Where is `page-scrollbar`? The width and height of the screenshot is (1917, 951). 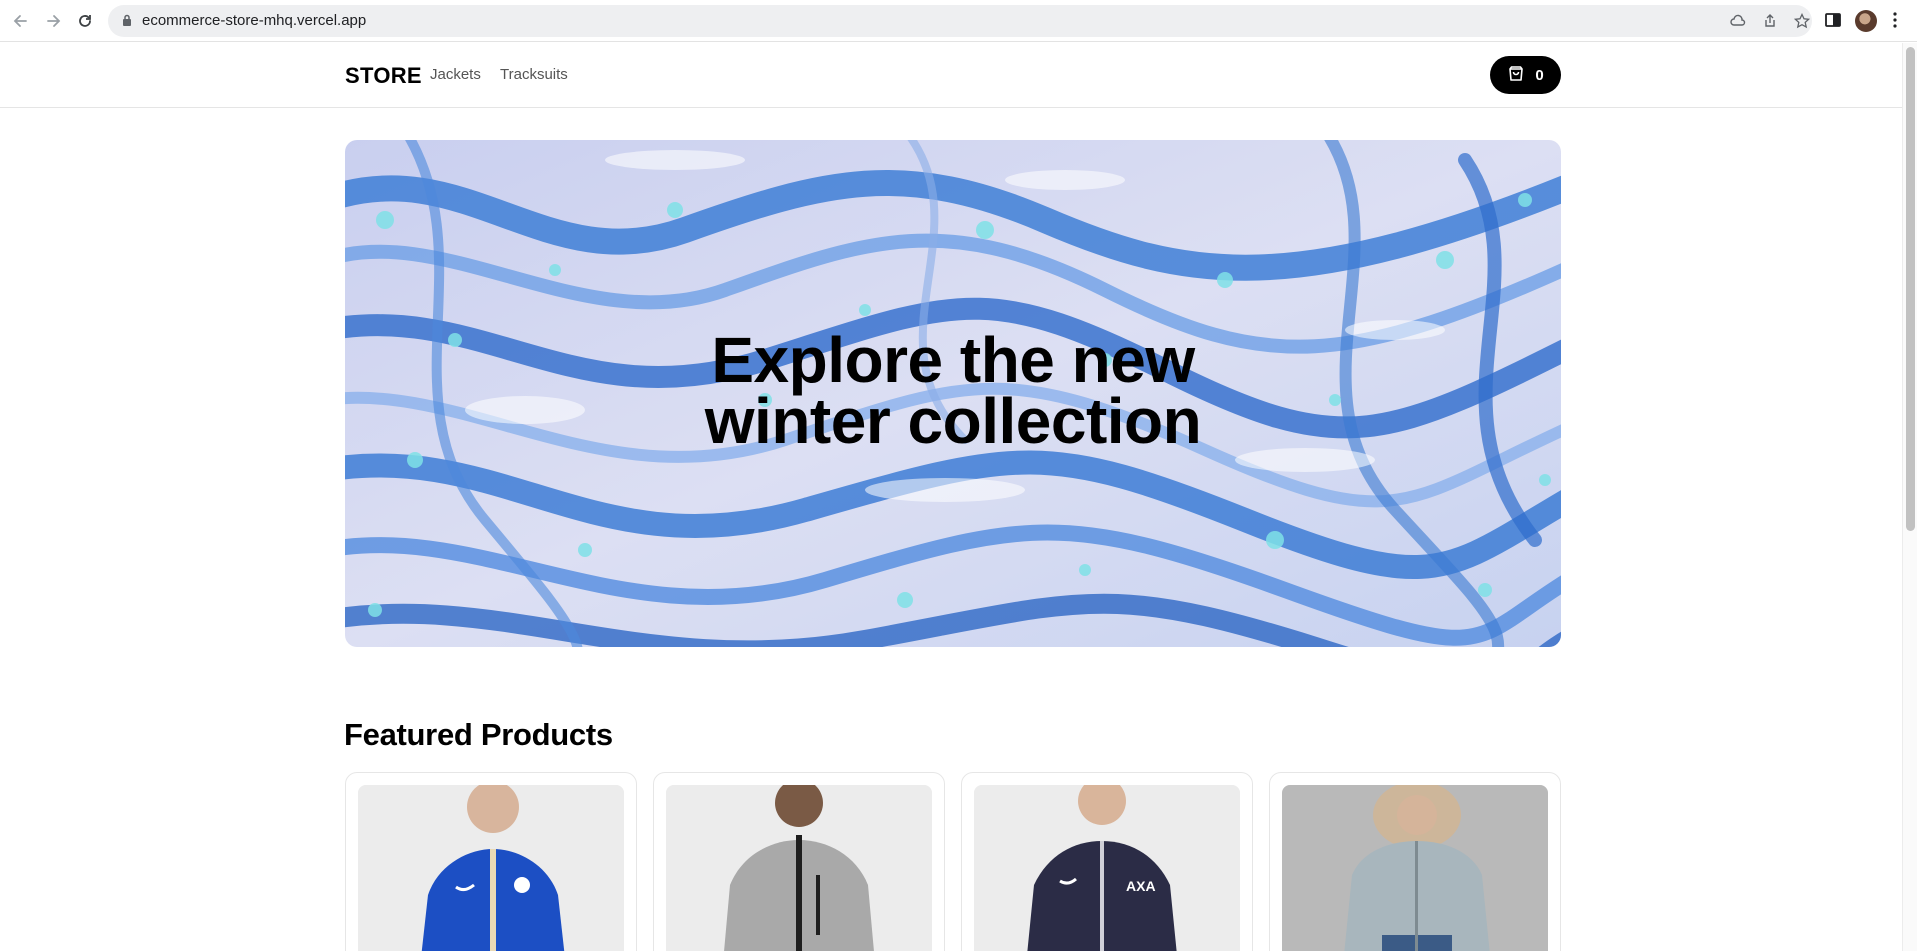
page-scrollbar is located at coordinates (1909, 497).